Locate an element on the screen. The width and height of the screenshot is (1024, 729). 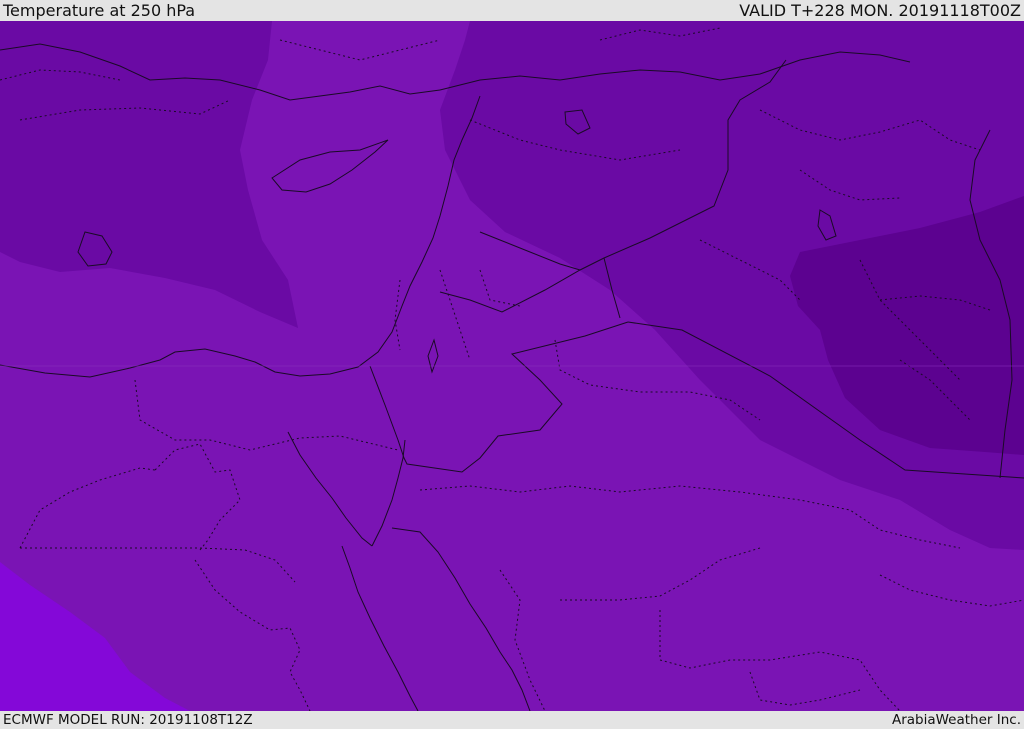
valid-time: VALID T+228 MON. 20191118T00Z is located at coordinates (880, 10).